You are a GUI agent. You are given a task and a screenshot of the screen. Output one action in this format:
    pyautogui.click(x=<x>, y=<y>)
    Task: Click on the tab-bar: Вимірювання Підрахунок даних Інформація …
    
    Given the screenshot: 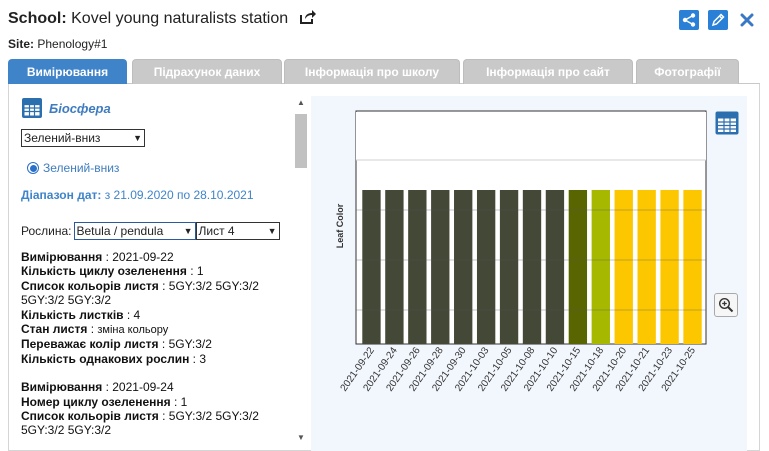 What is the action you would take?
    pyautogui.click(x=384, y=71)
    